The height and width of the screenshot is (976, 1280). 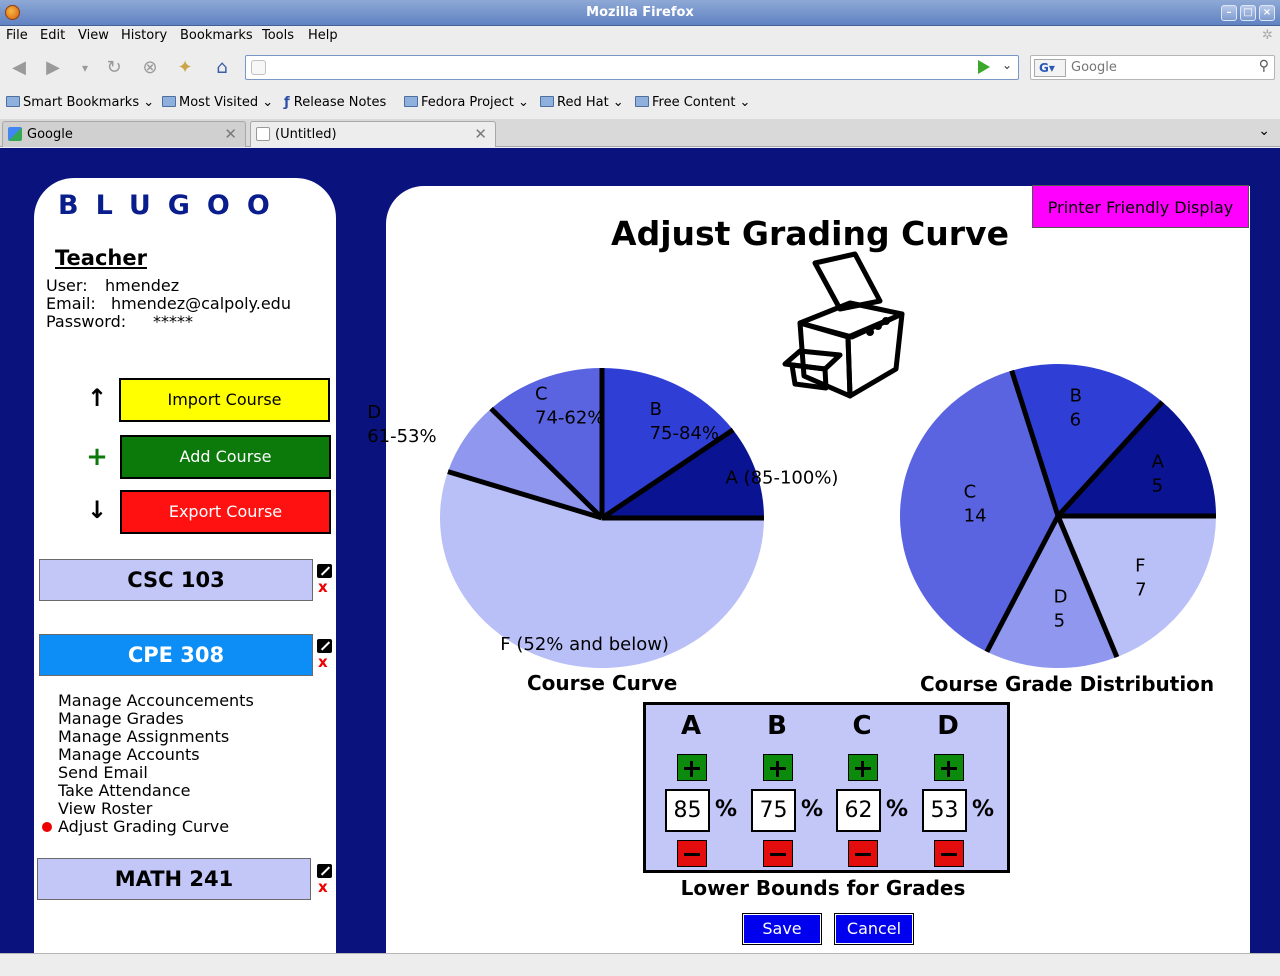 I want to click on course-grade-distribution-chart: A 5B 6C 14D 5F 7, so click(x=1058, y=516).